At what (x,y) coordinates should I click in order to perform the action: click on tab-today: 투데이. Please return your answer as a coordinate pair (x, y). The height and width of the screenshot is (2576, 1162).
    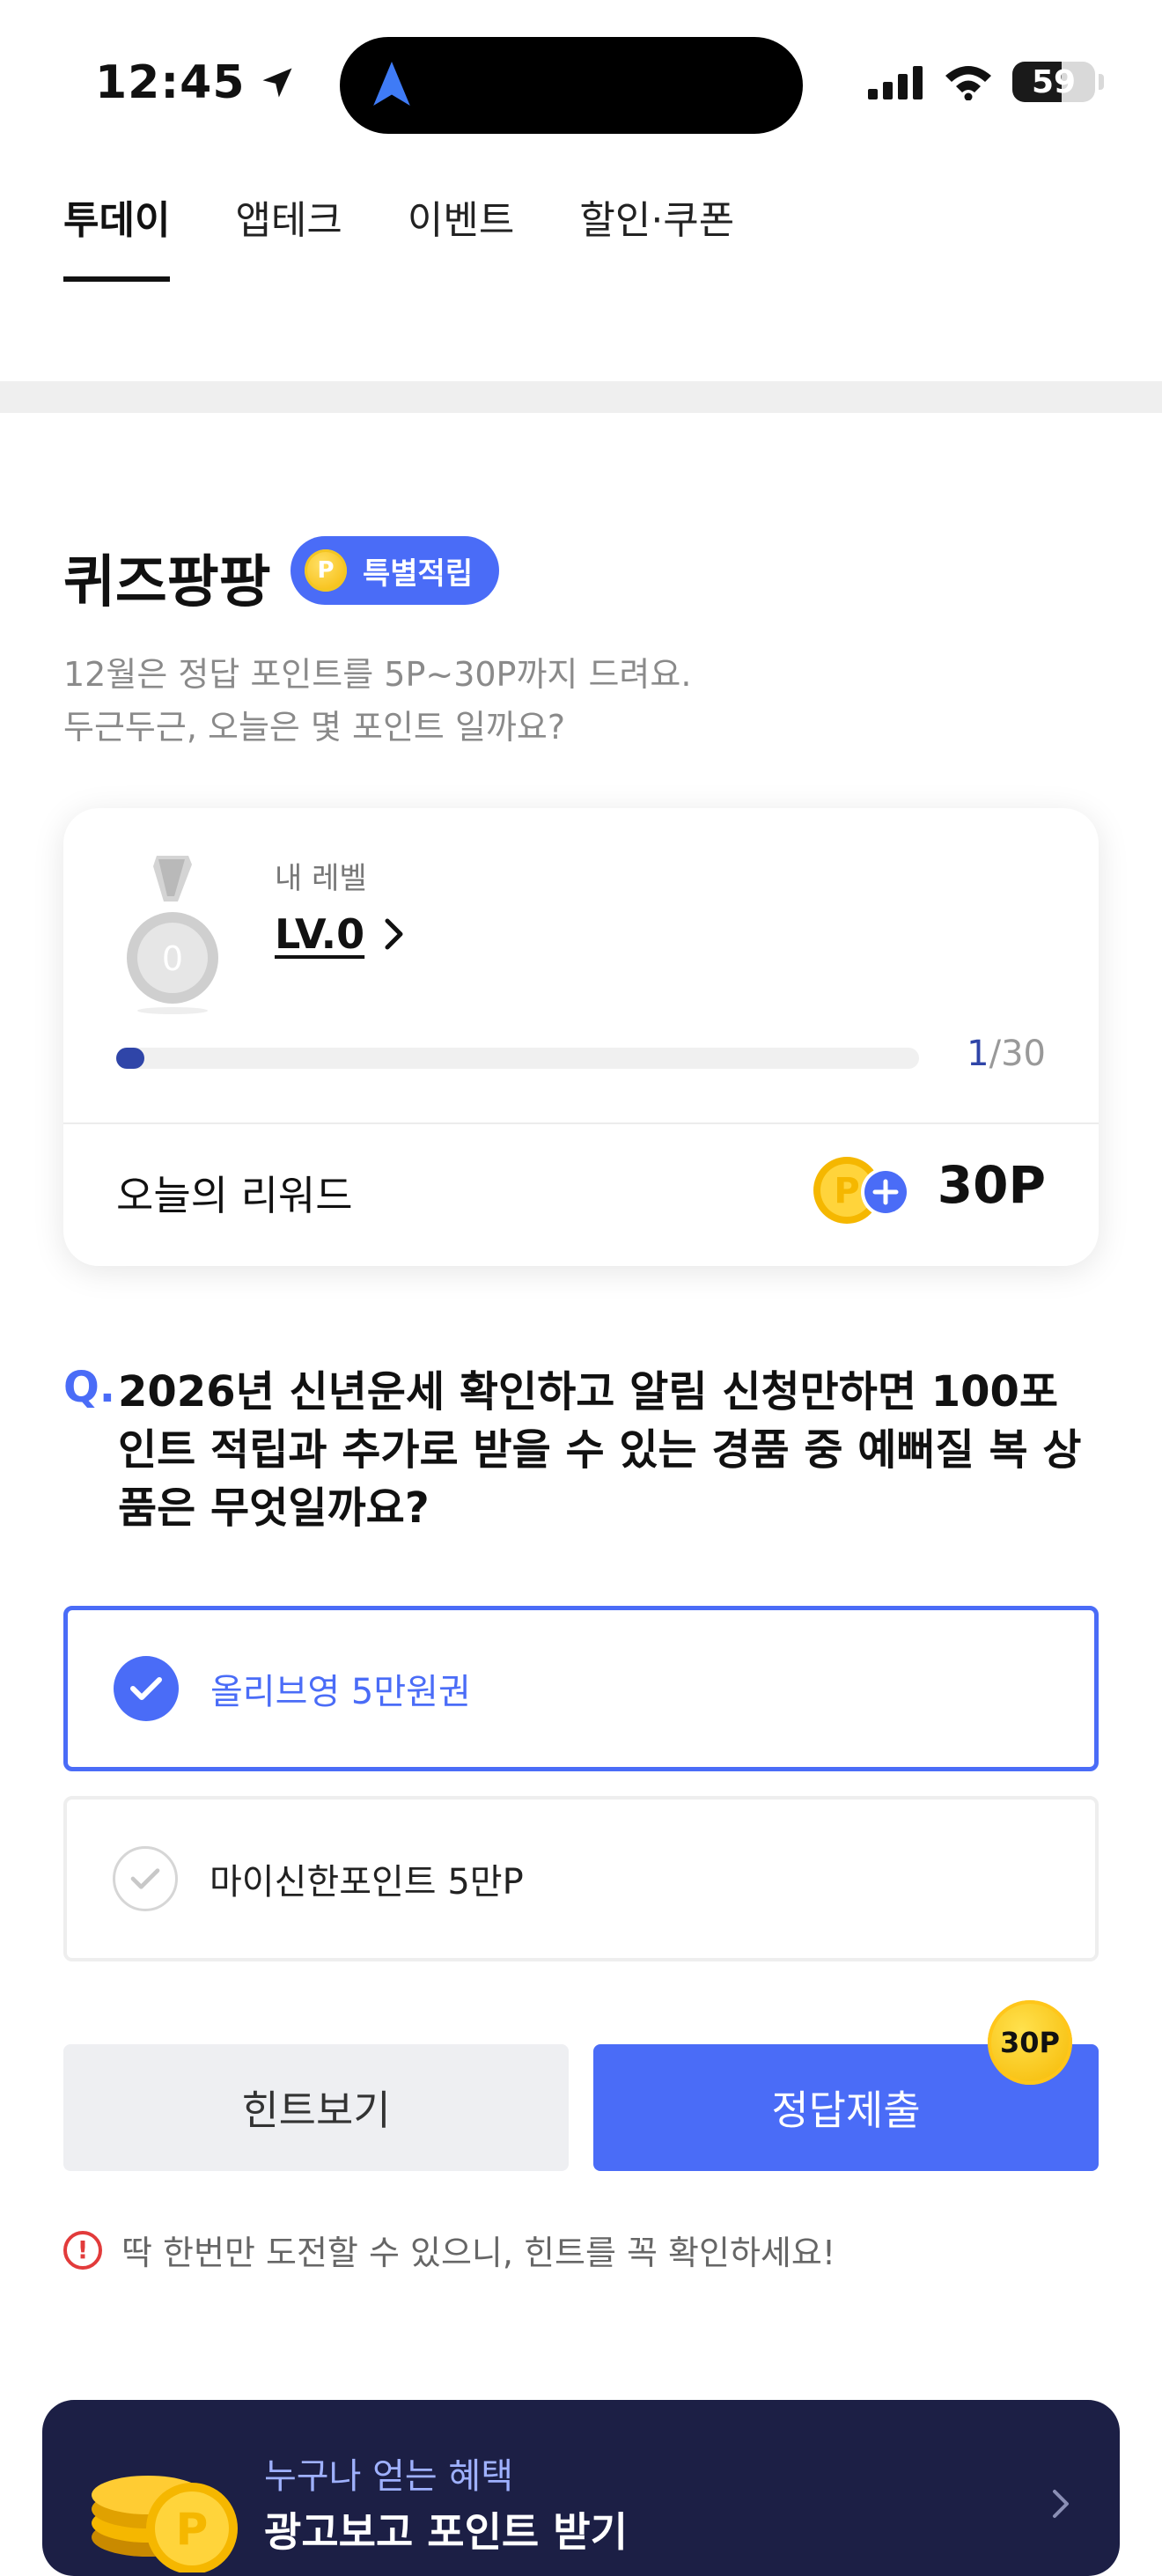
    Looking at the image, I should click on (117, 235).